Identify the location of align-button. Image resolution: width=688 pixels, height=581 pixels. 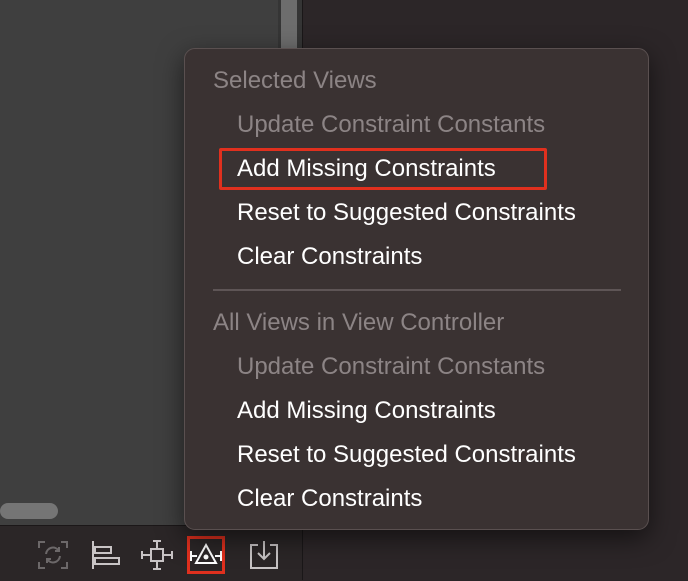
(105, 555).